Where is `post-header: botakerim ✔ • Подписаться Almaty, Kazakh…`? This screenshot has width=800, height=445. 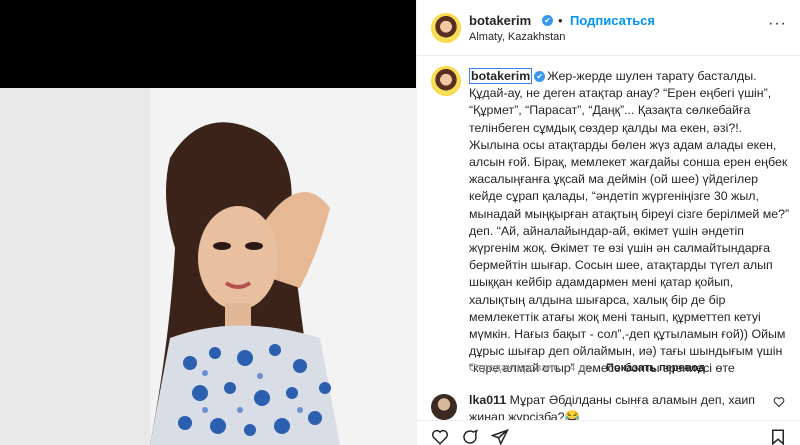
post-header: botakerim ✔ • Подписаться Almaty, Kazakh… is located at coordinates (608, 28).